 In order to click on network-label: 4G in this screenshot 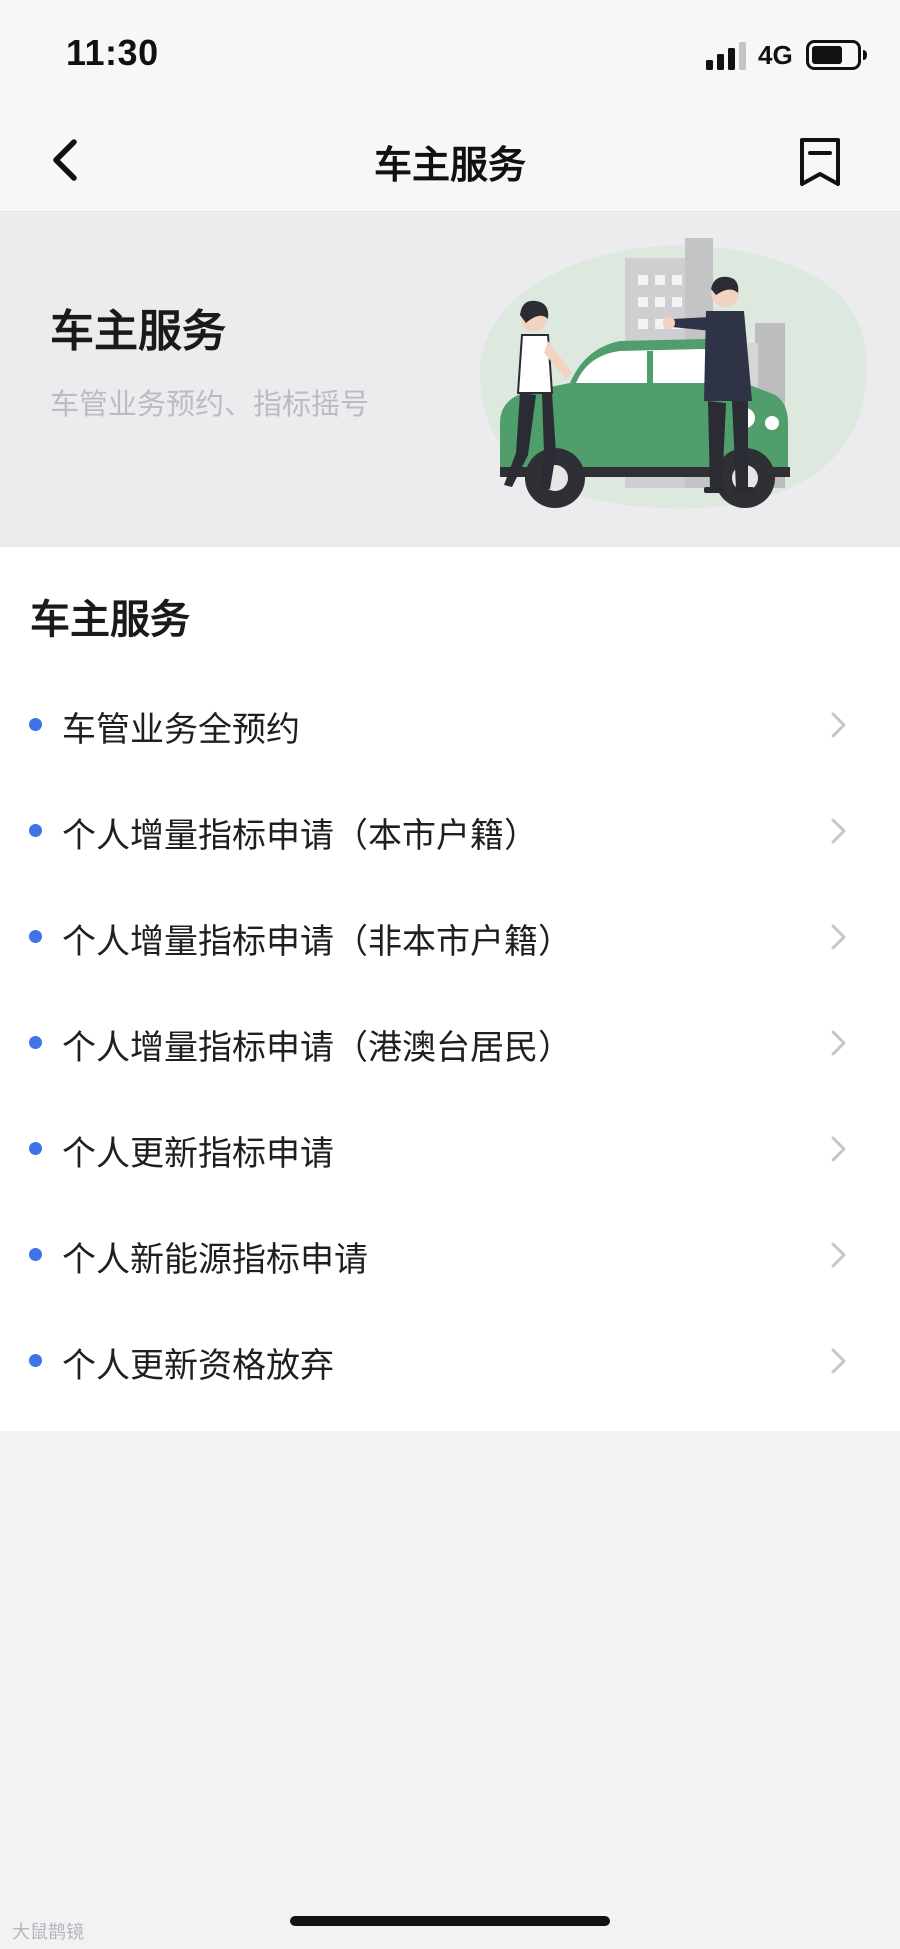, I will do `click(775, 55)`.